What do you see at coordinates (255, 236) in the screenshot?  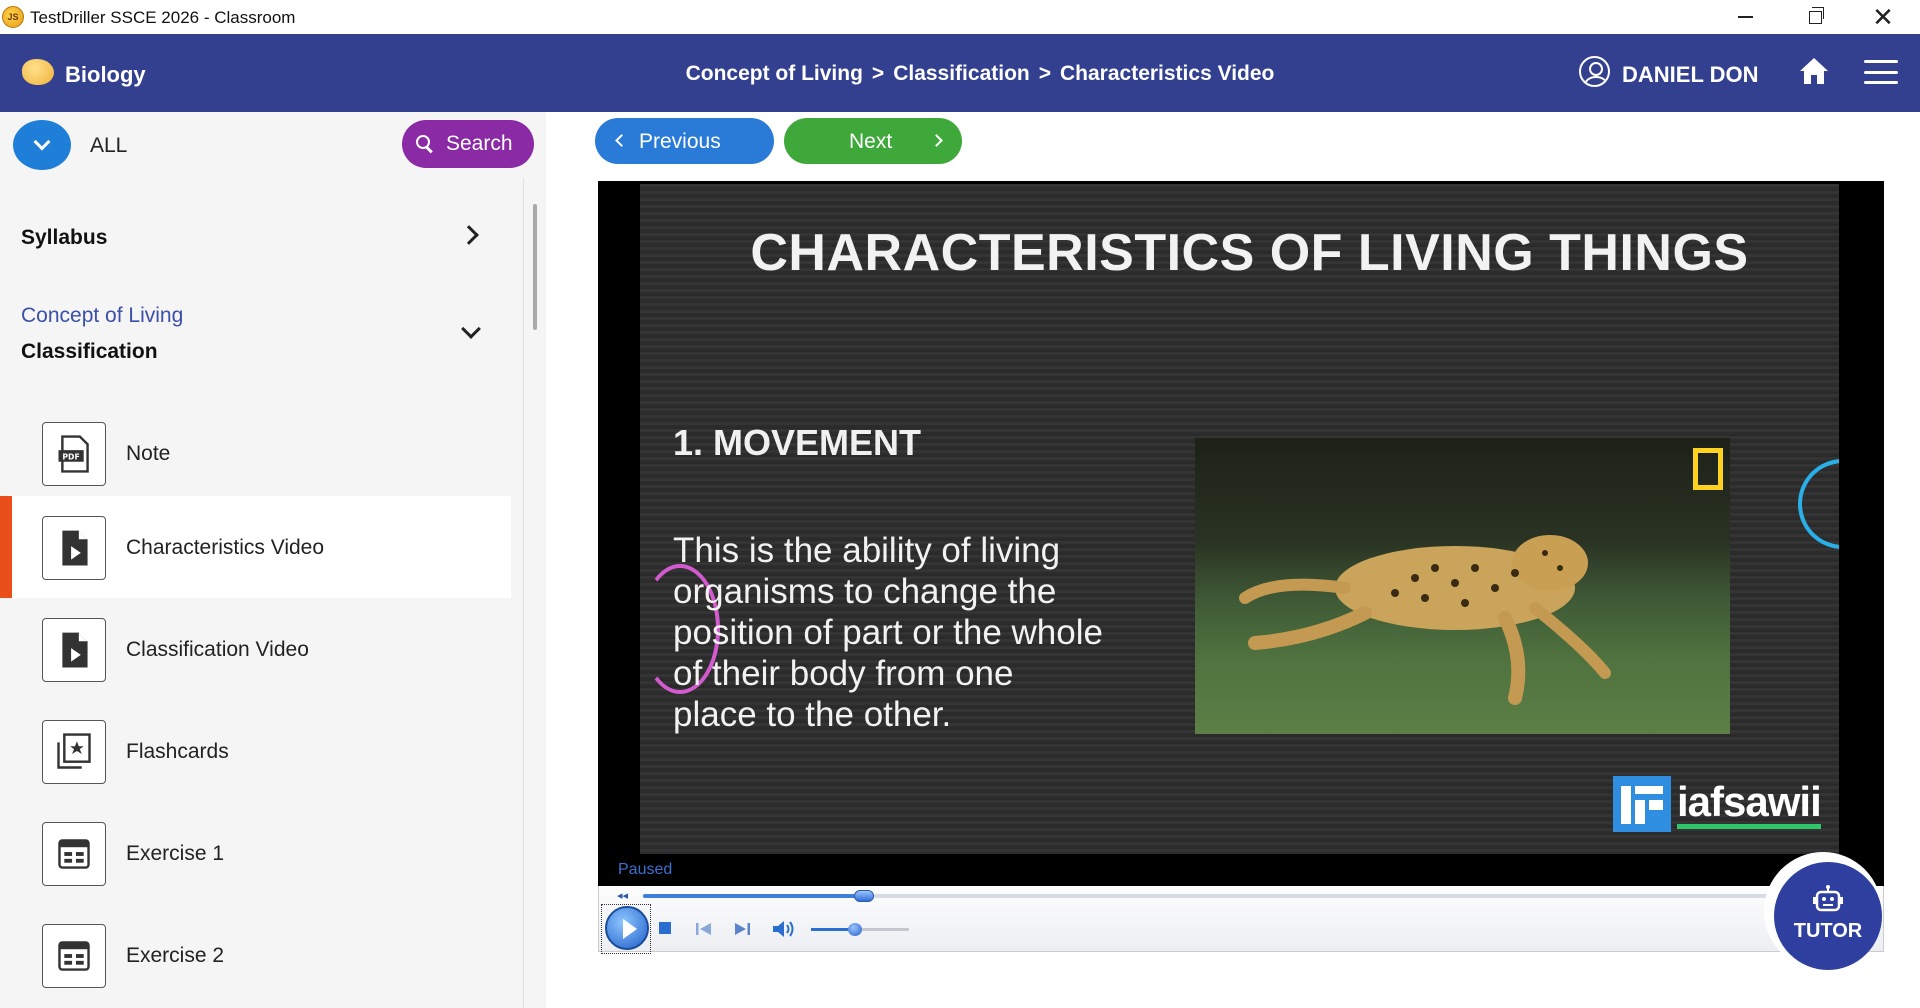 I see `syllabus-row: Syllabus` at bounding box center [255, 236].